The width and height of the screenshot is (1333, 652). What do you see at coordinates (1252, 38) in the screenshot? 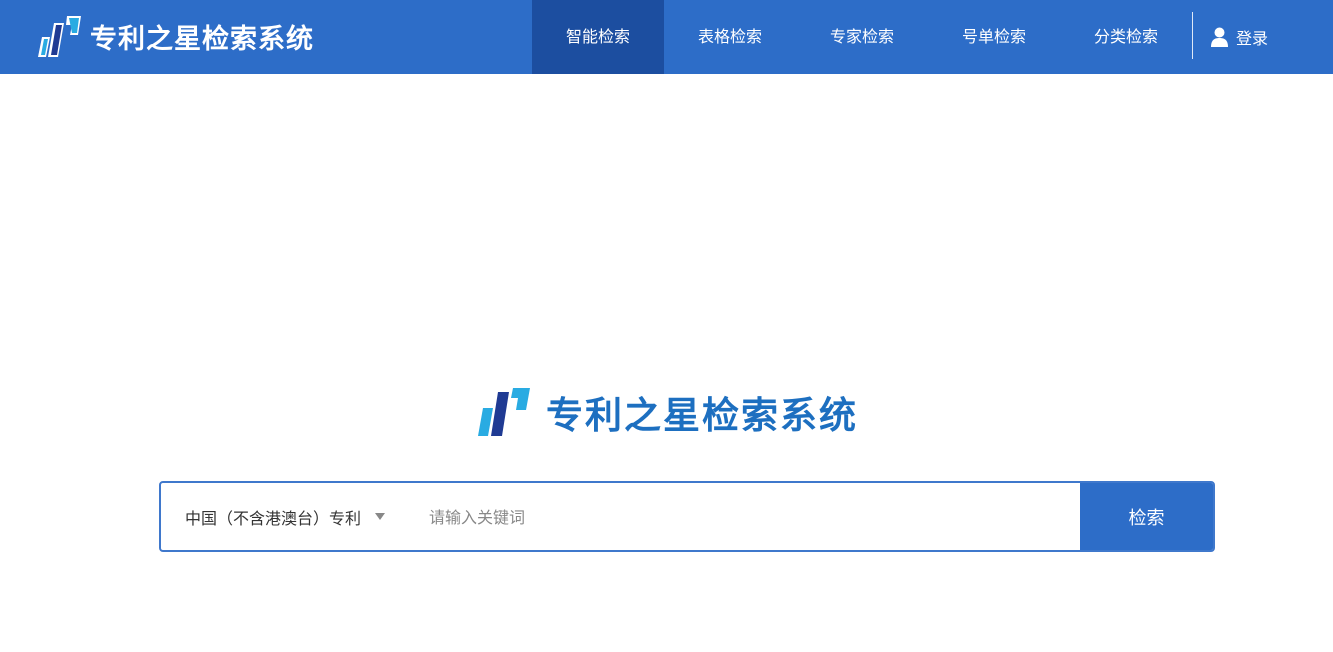
I see `login-label: 登录` at bounding box center [1252, 38].